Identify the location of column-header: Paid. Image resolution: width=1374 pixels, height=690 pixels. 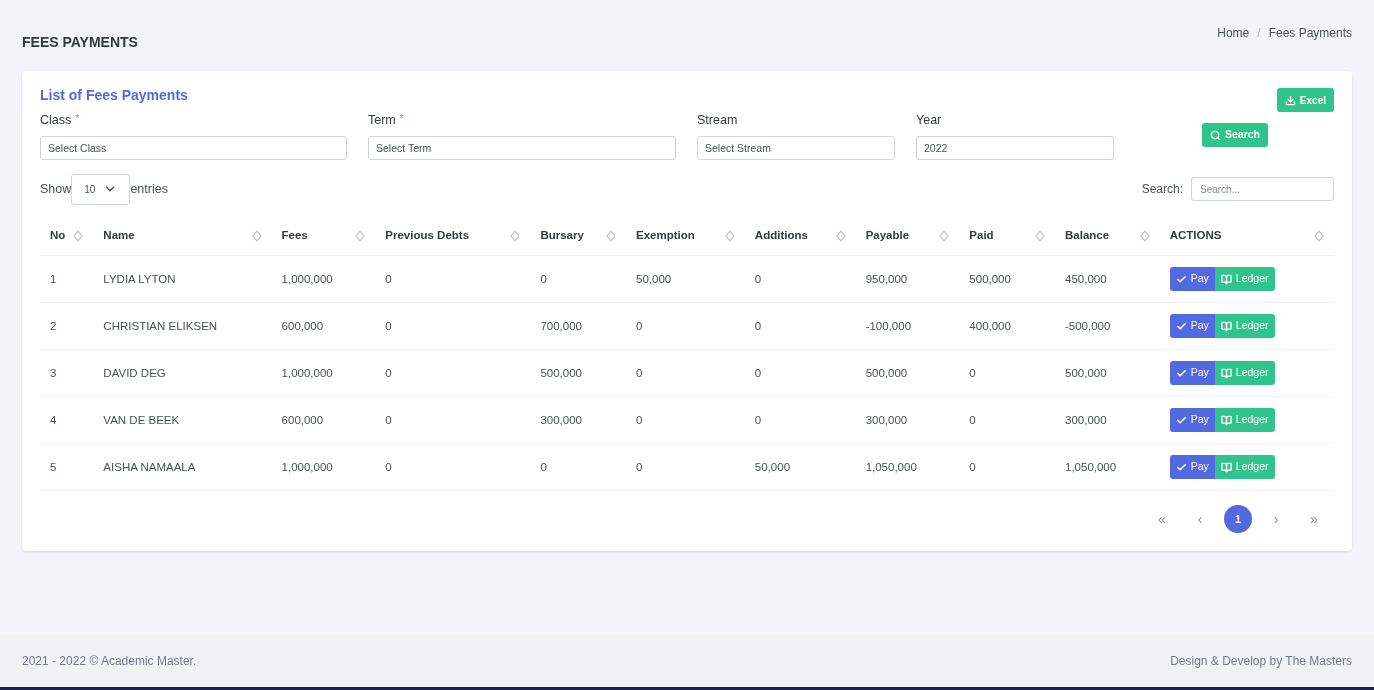
(981, 236).